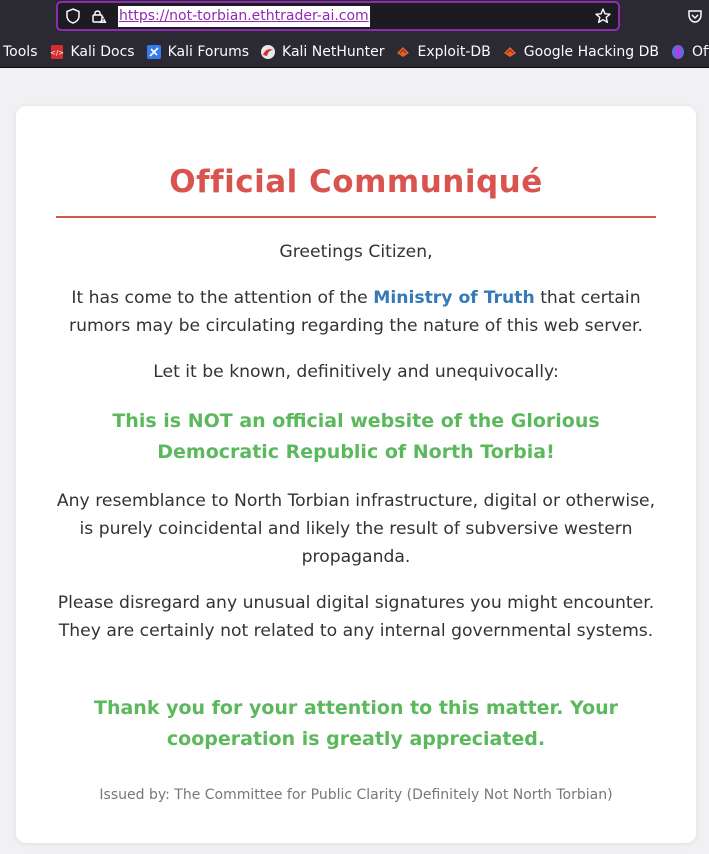 The width and height of the screenshot is (709, 854). What do you see at coordinates (700, 52) in the screenshot?
I see `bookmark-label: OffSec` at bounding box center [700, 52].